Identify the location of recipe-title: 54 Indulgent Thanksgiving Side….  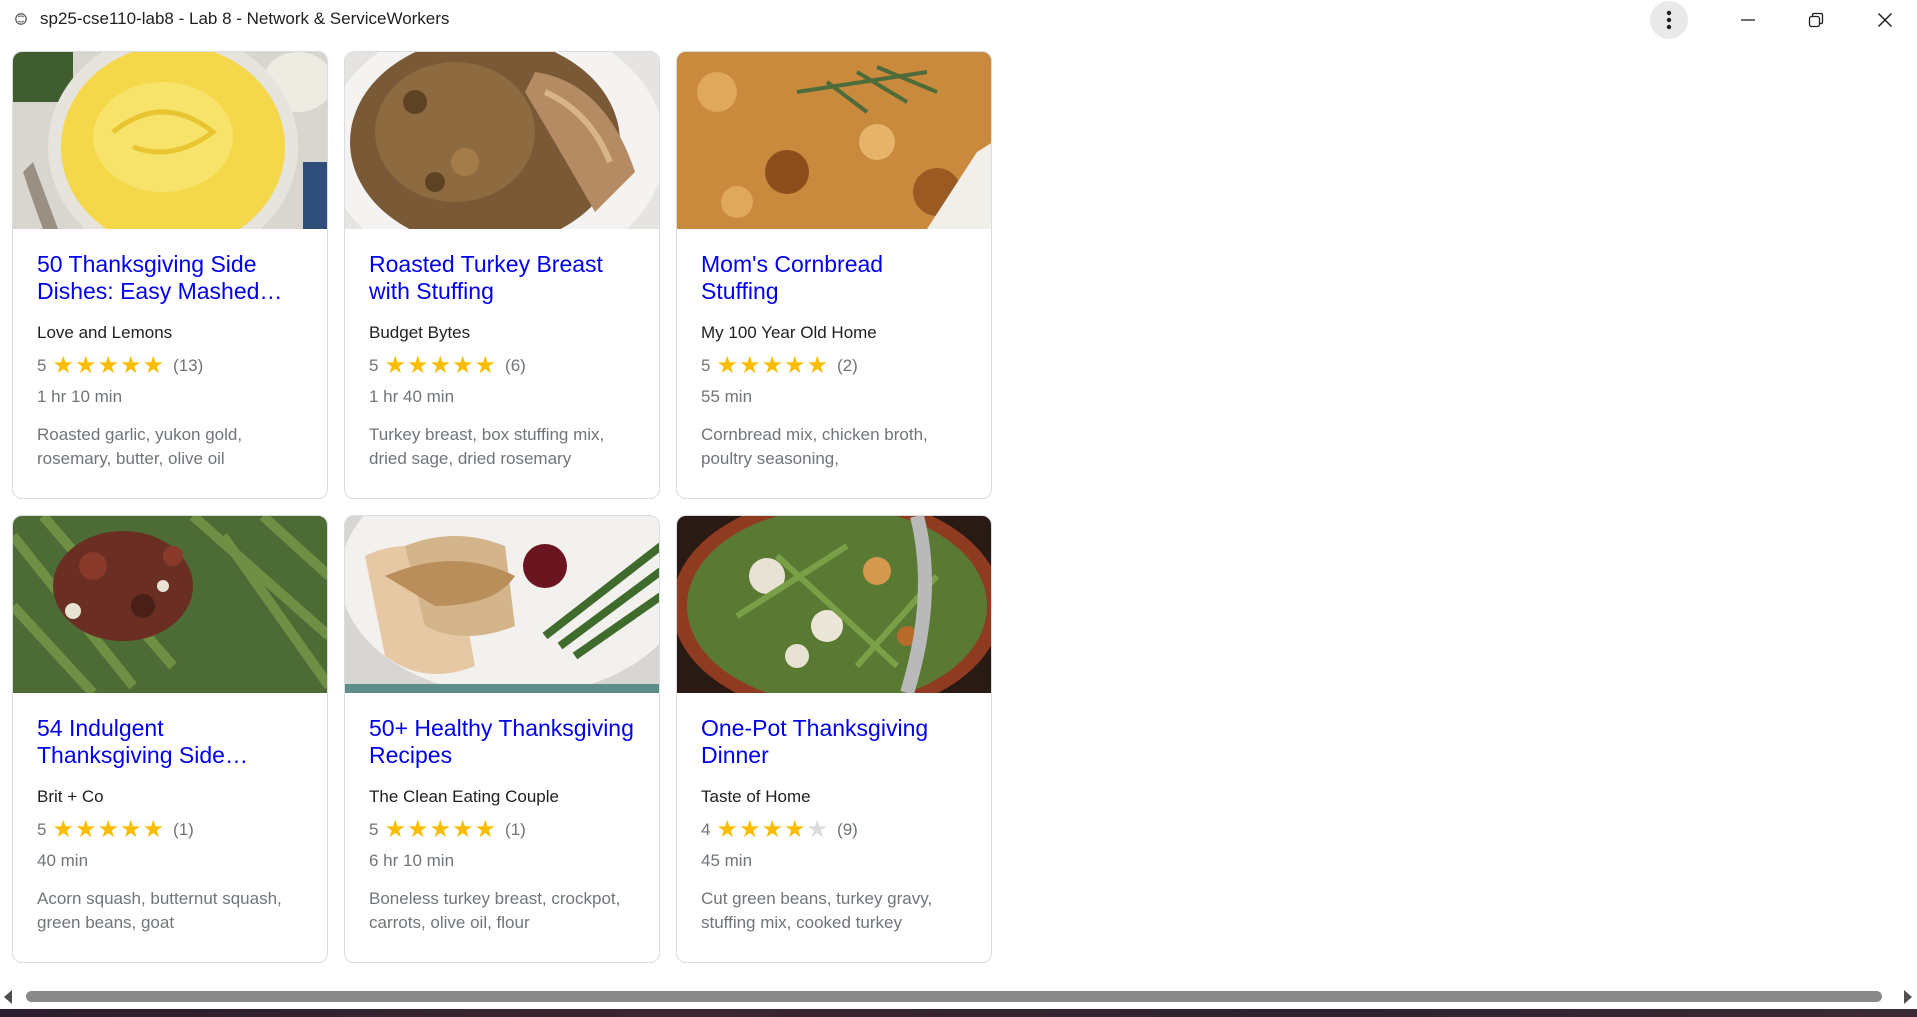
(170, 742).